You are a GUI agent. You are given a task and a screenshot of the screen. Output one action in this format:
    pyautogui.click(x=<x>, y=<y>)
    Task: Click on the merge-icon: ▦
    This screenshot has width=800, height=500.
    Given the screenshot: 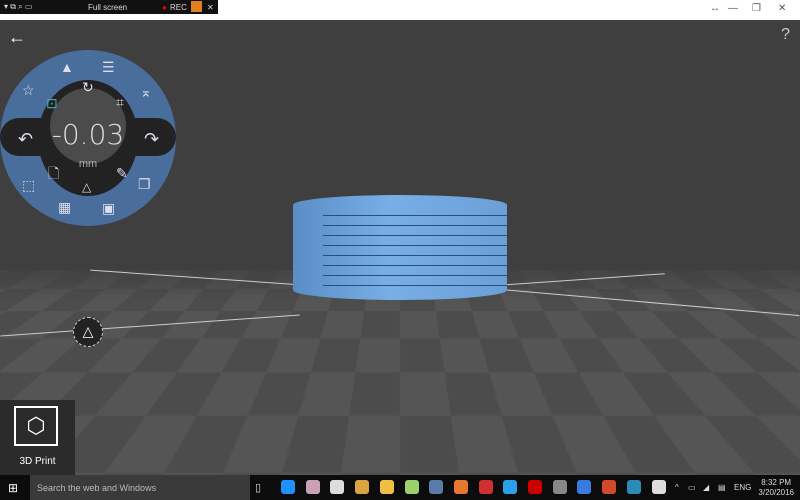 What is the action you would take?
    pyautogui.click(x=64, y=207)
    